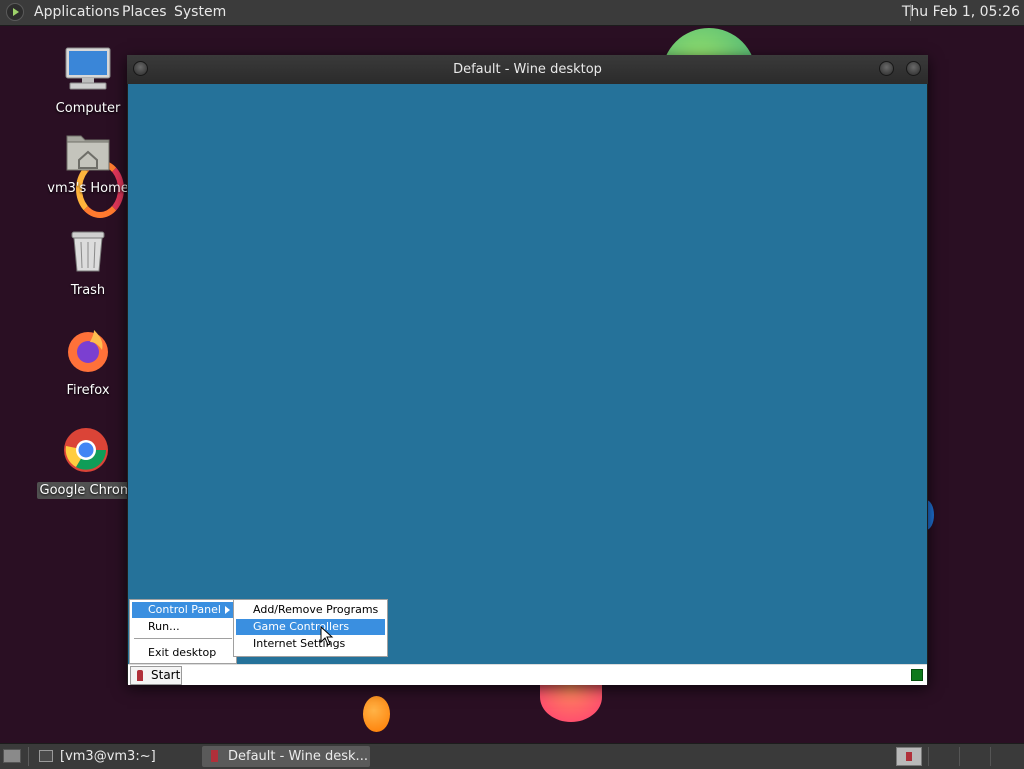 This screenshot has width=1024, height=769. I want to click on menu-item-label: Exit desktop, so click(182, 652).